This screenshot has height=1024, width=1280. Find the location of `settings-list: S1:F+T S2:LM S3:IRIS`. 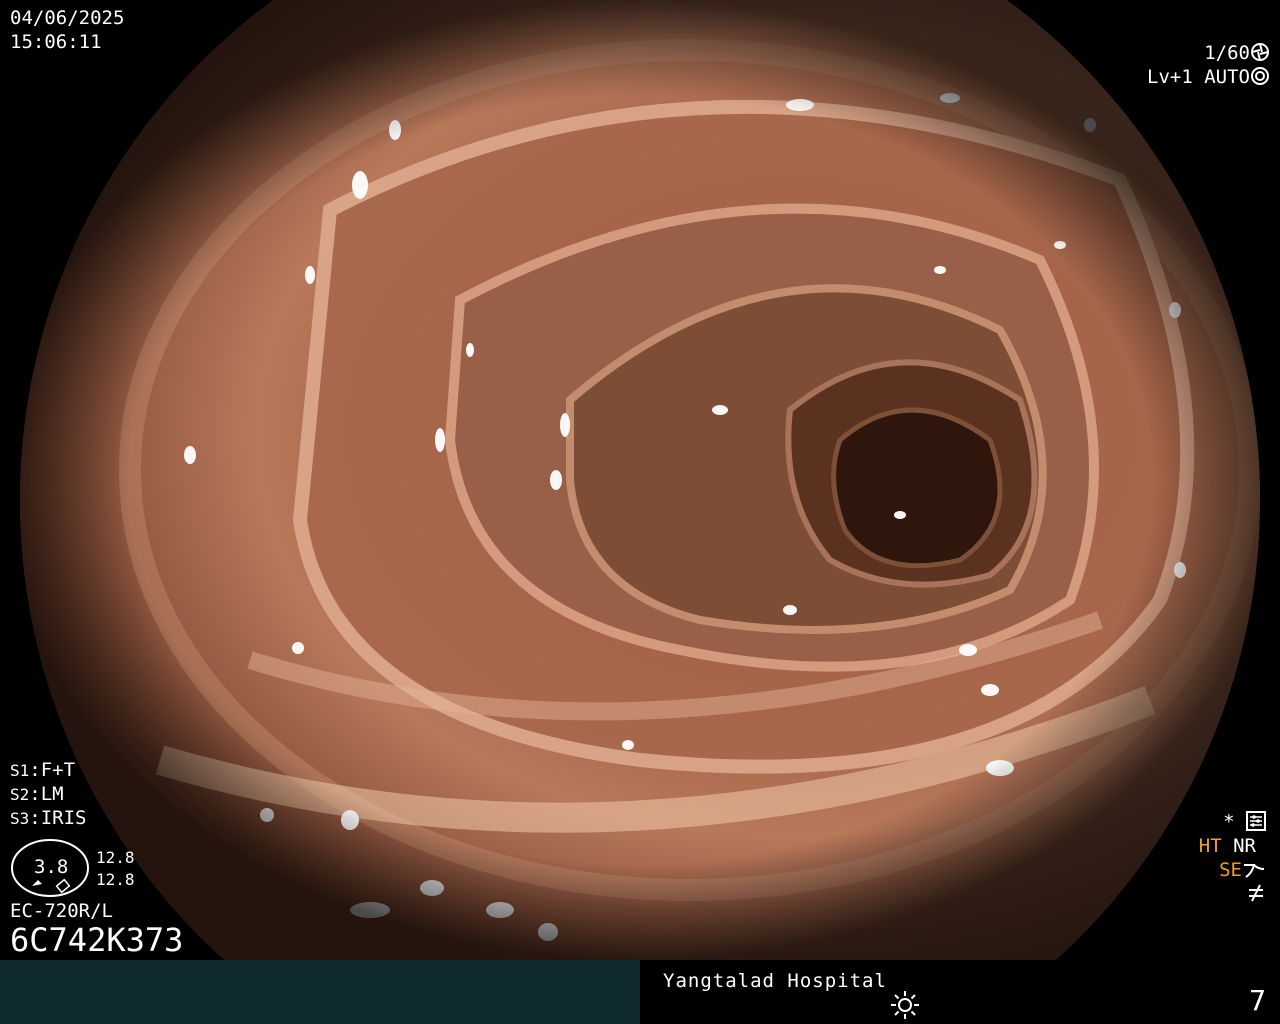

settings-list: S1:F+T S2:LM S3:IRIS is located at coordinates (48, 794).